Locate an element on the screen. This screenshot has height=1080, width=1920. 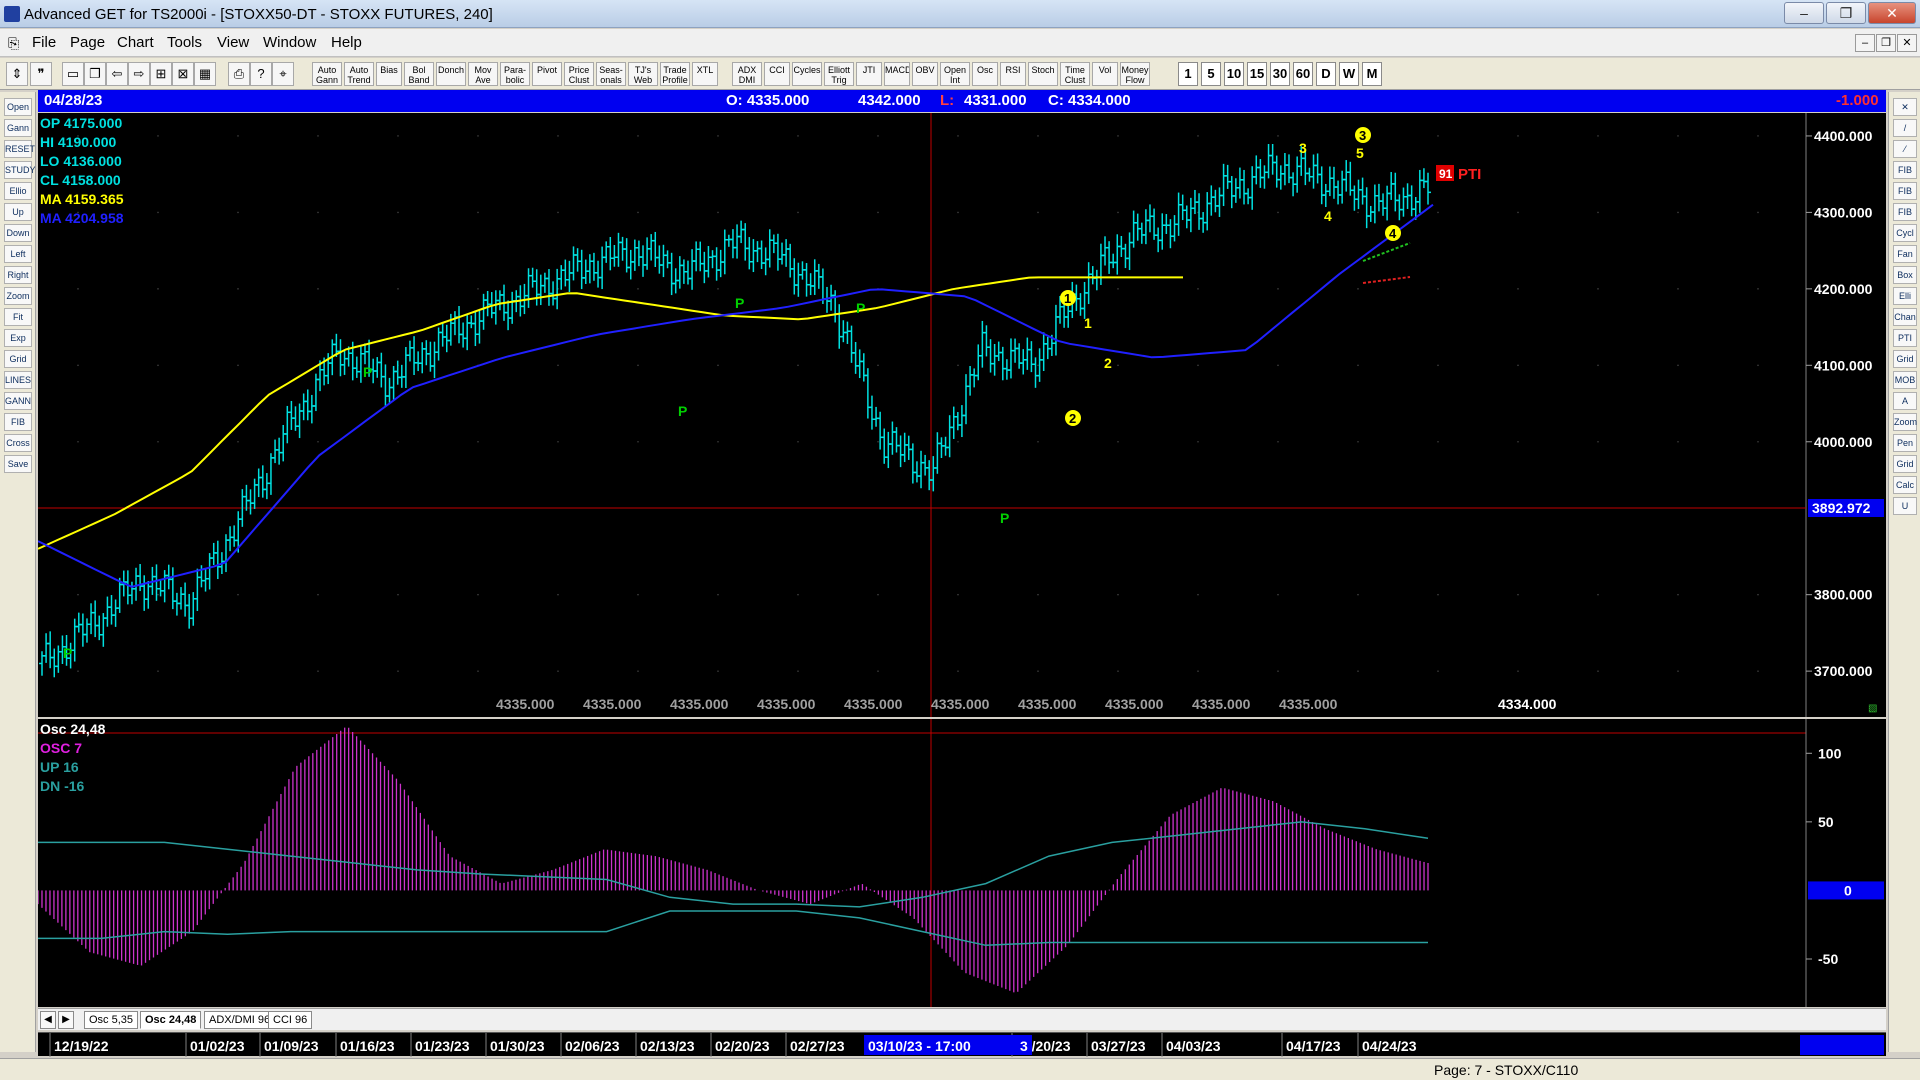
study-button-18: MACD is located at coordinates (897, 74).